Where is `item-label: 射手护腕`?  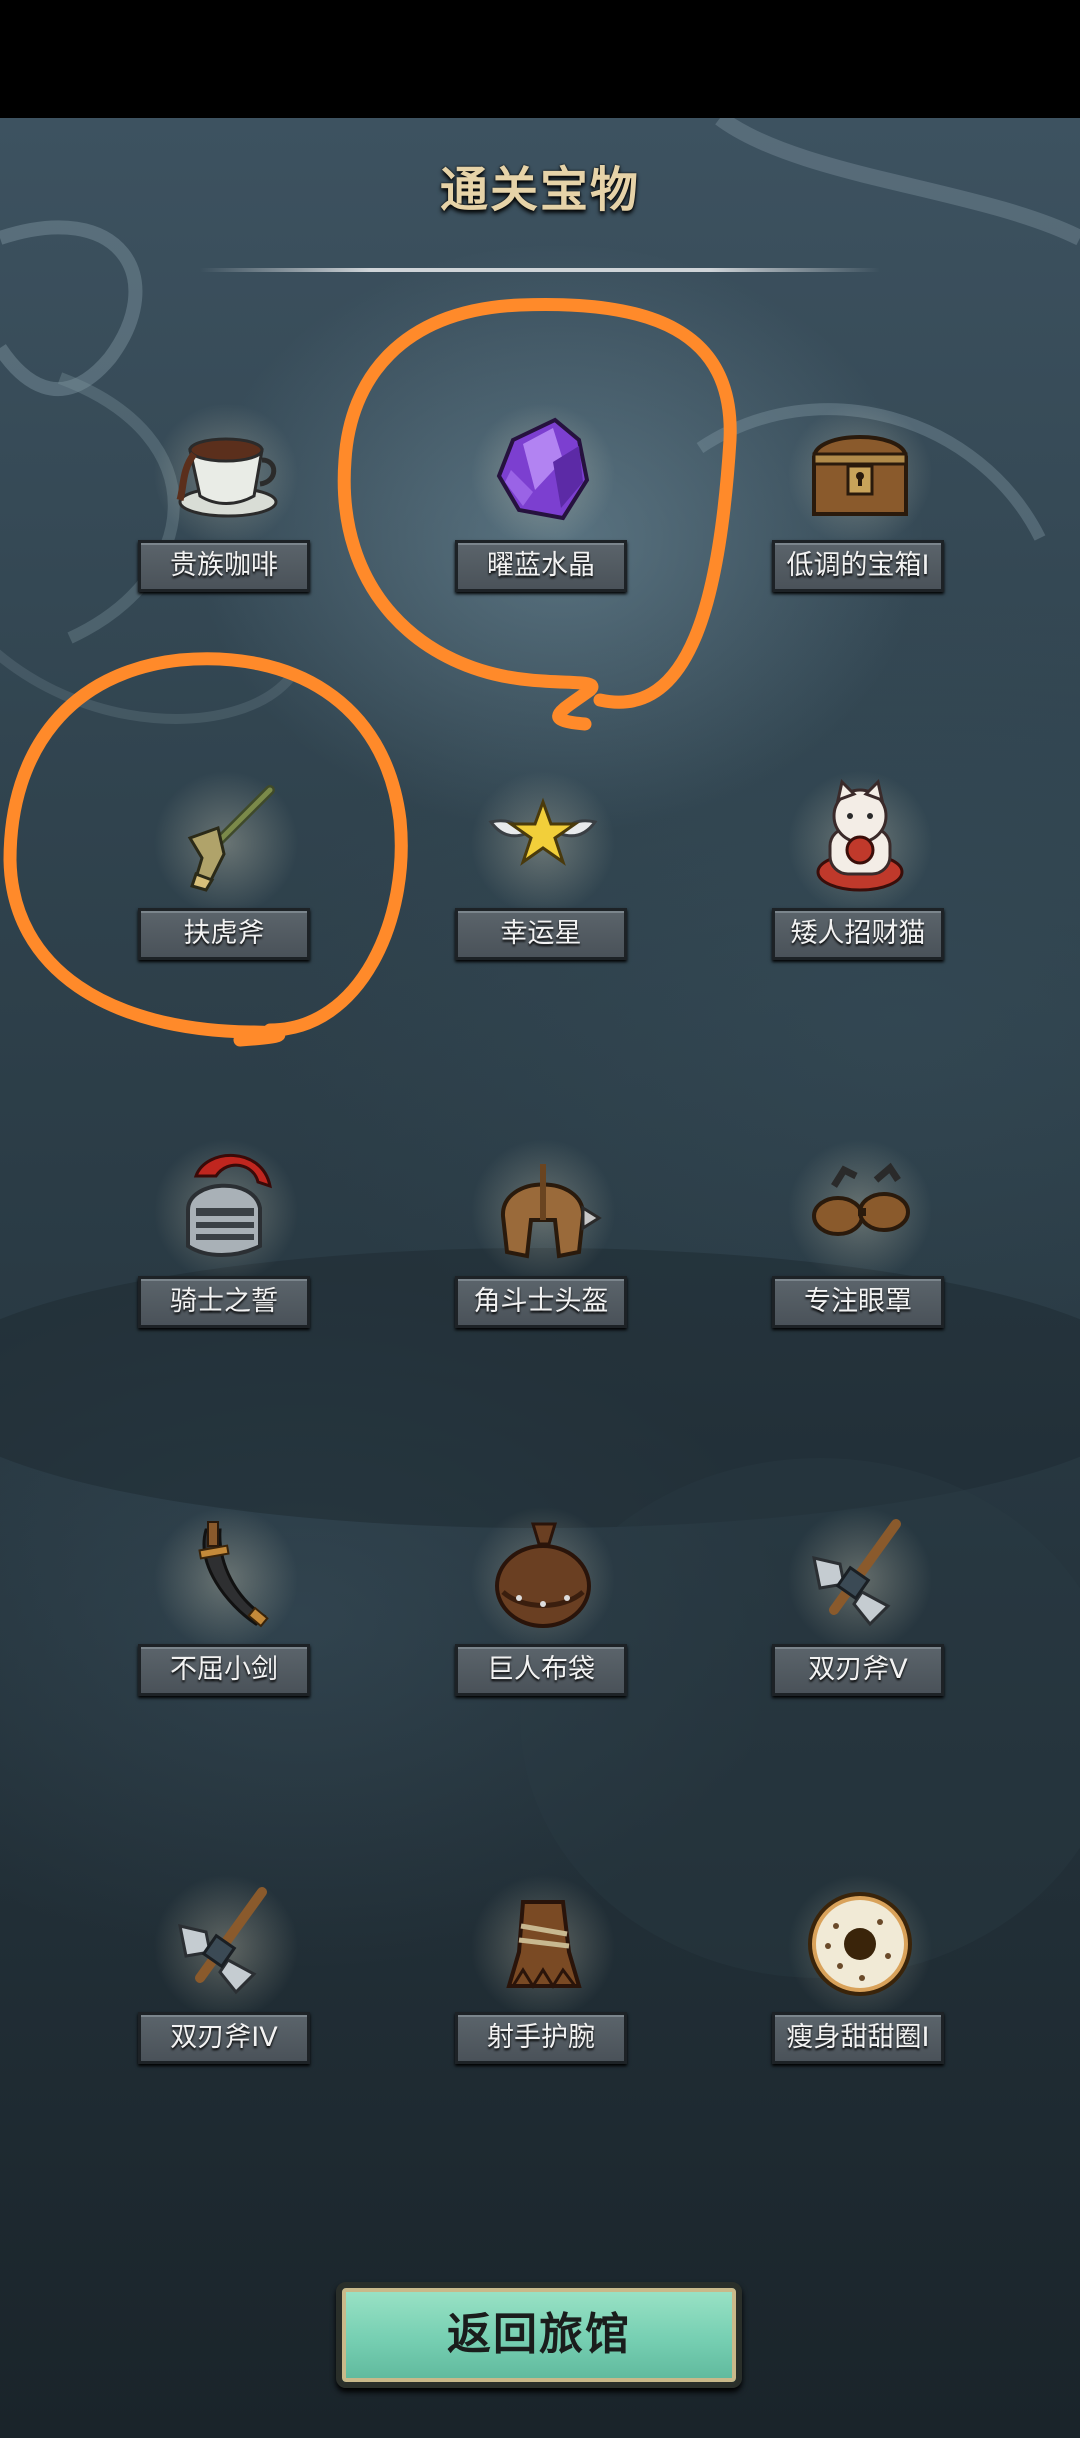 item-label: 射手护腕 is located at coordinates (541, 2038).